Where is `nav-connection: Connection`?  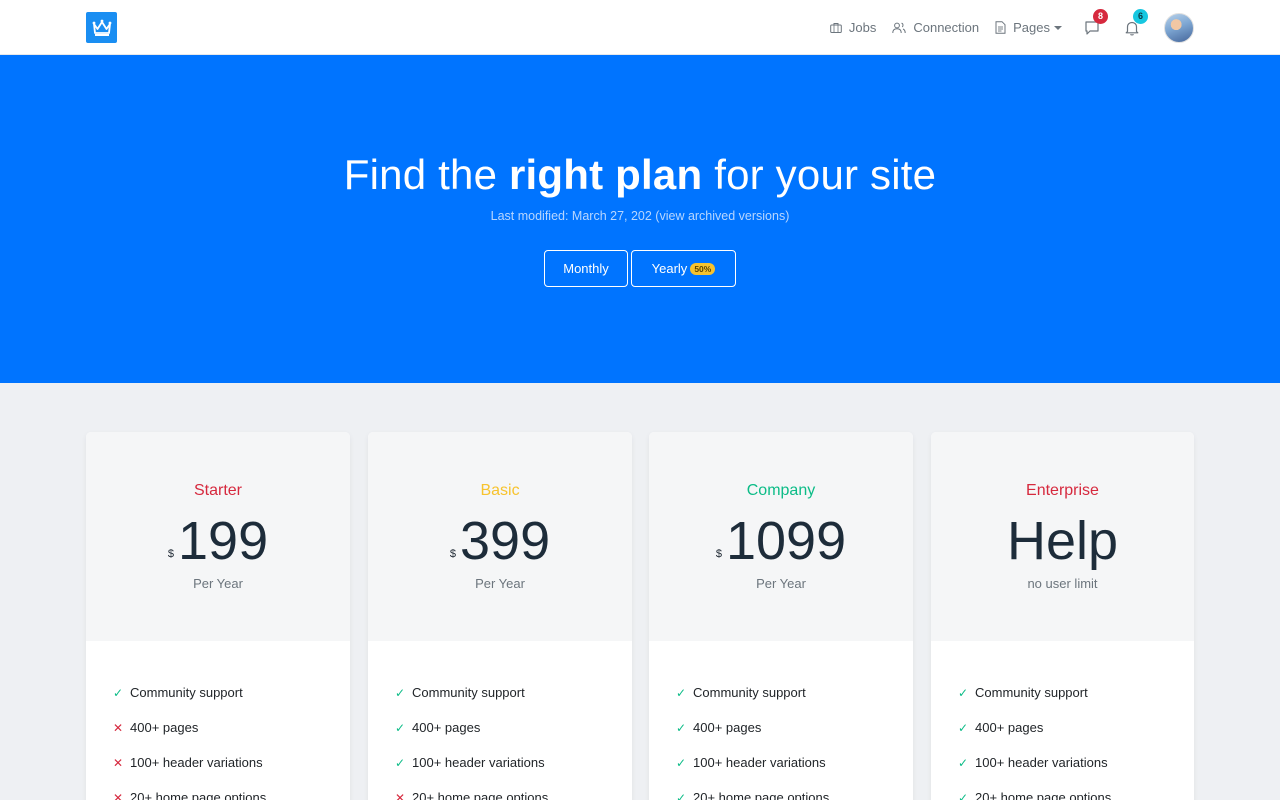 nav-connection: Connection is located at coordinates (935, 27).